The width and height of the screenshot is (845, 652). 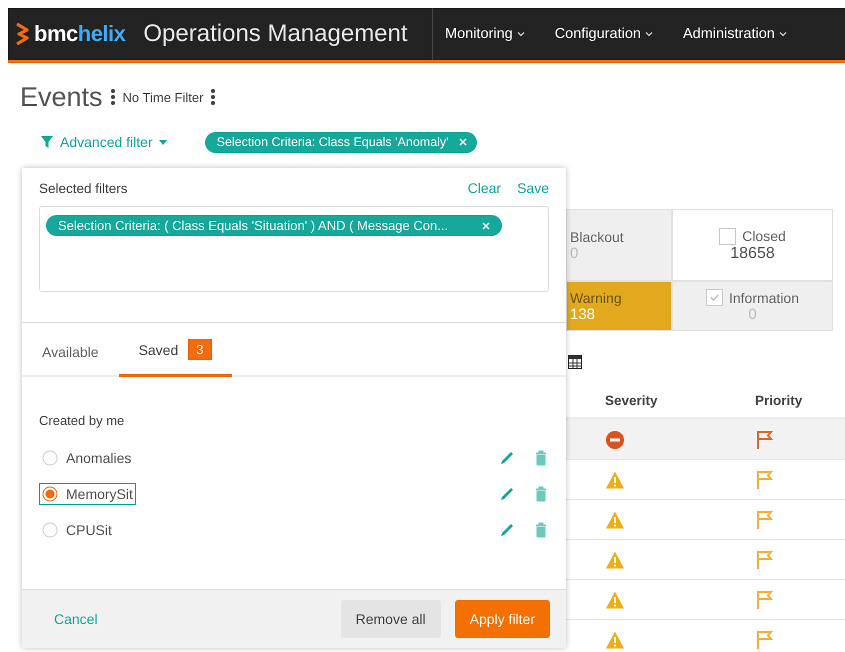 I want to click on tile-label: Closed, so click(x=764, y=236).